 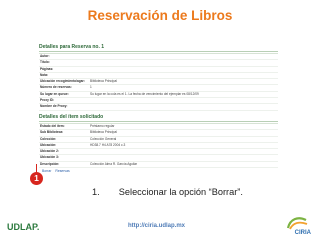 What do you see at coordinates (46, 171) in the screenshot?
I see `delete-link: Borrar` at bounding box center [46, 171].